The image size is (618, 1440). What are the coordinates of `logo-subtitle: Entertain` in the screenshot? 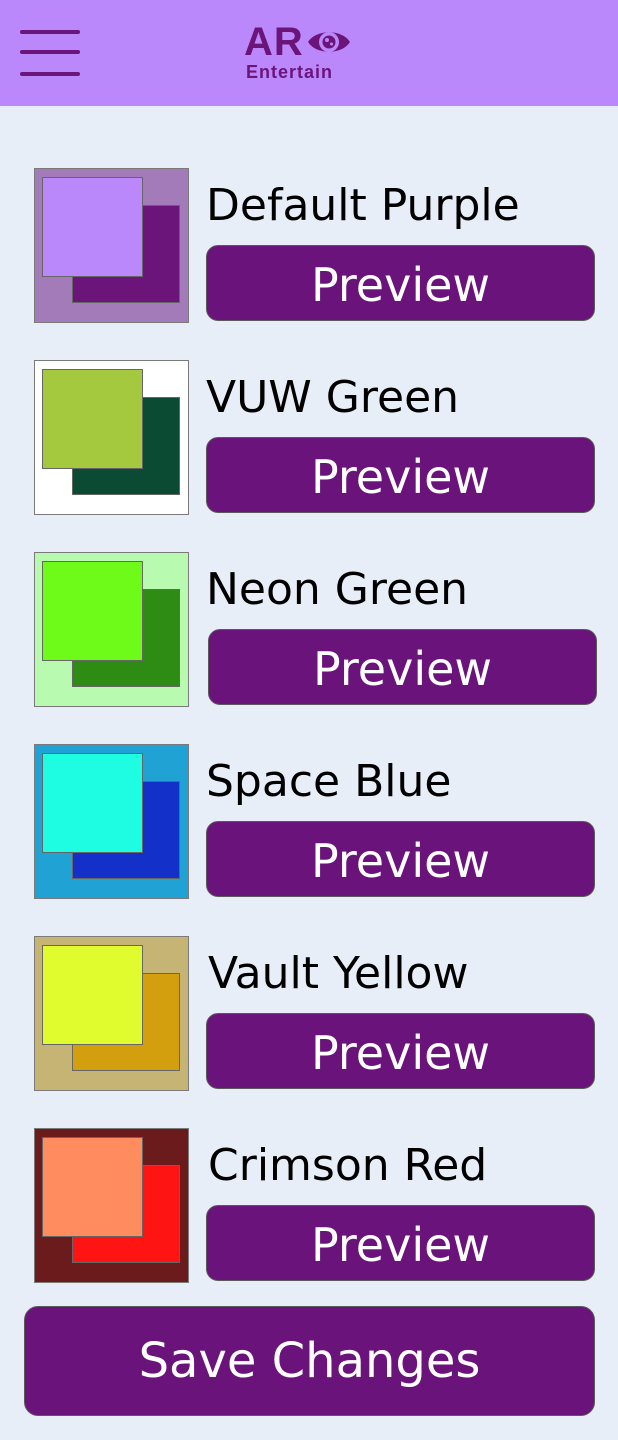 It's located at (290, 72).